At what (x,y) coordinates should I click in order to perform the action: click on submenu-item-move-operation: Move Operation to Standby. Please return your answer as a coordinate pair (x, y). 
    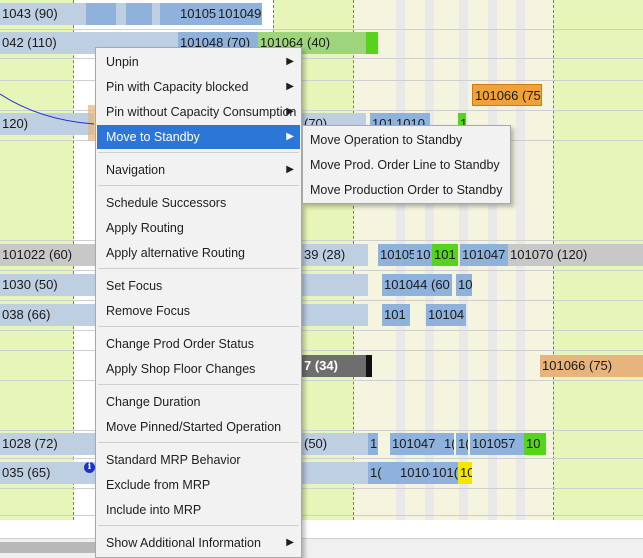
    Looking at the image, I should click on (406, 140).